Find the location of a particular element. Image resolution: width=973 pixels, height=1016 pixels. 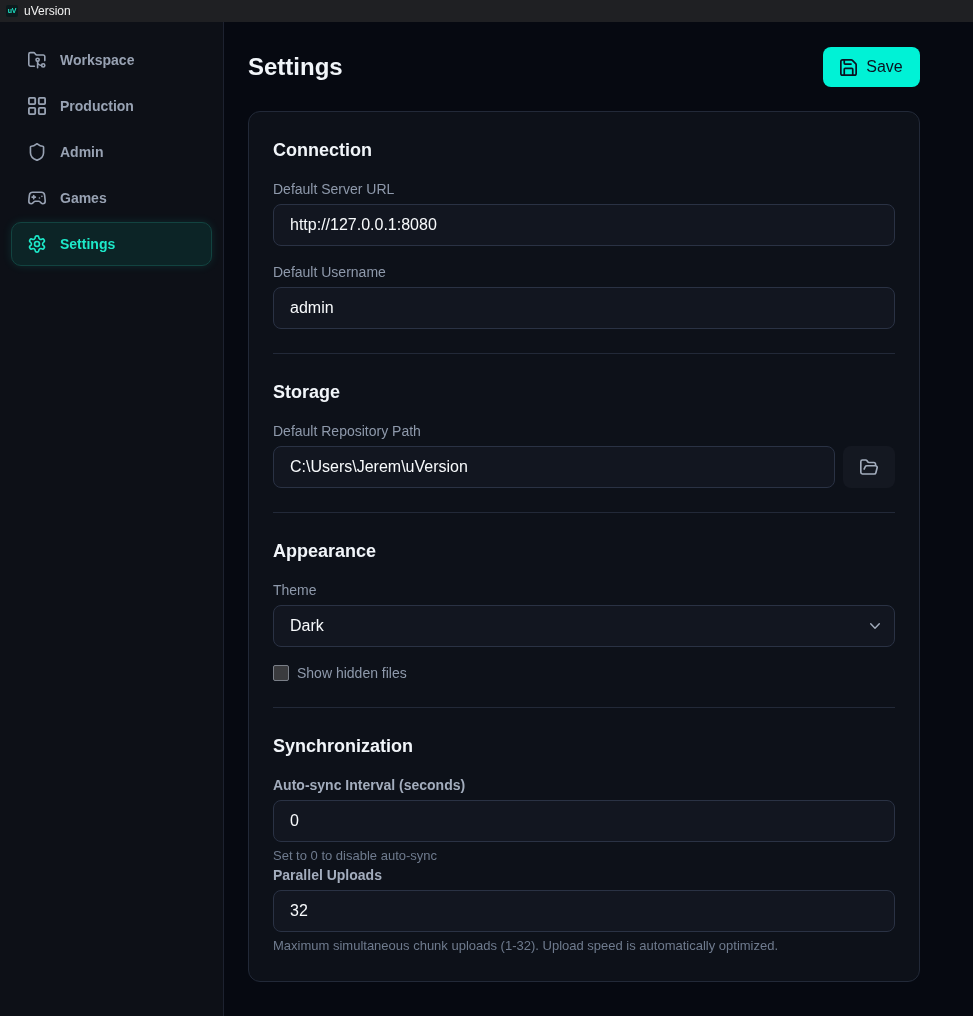

field-label: Auto-sync Interval (seconds) is located at coordinates (370, 785).